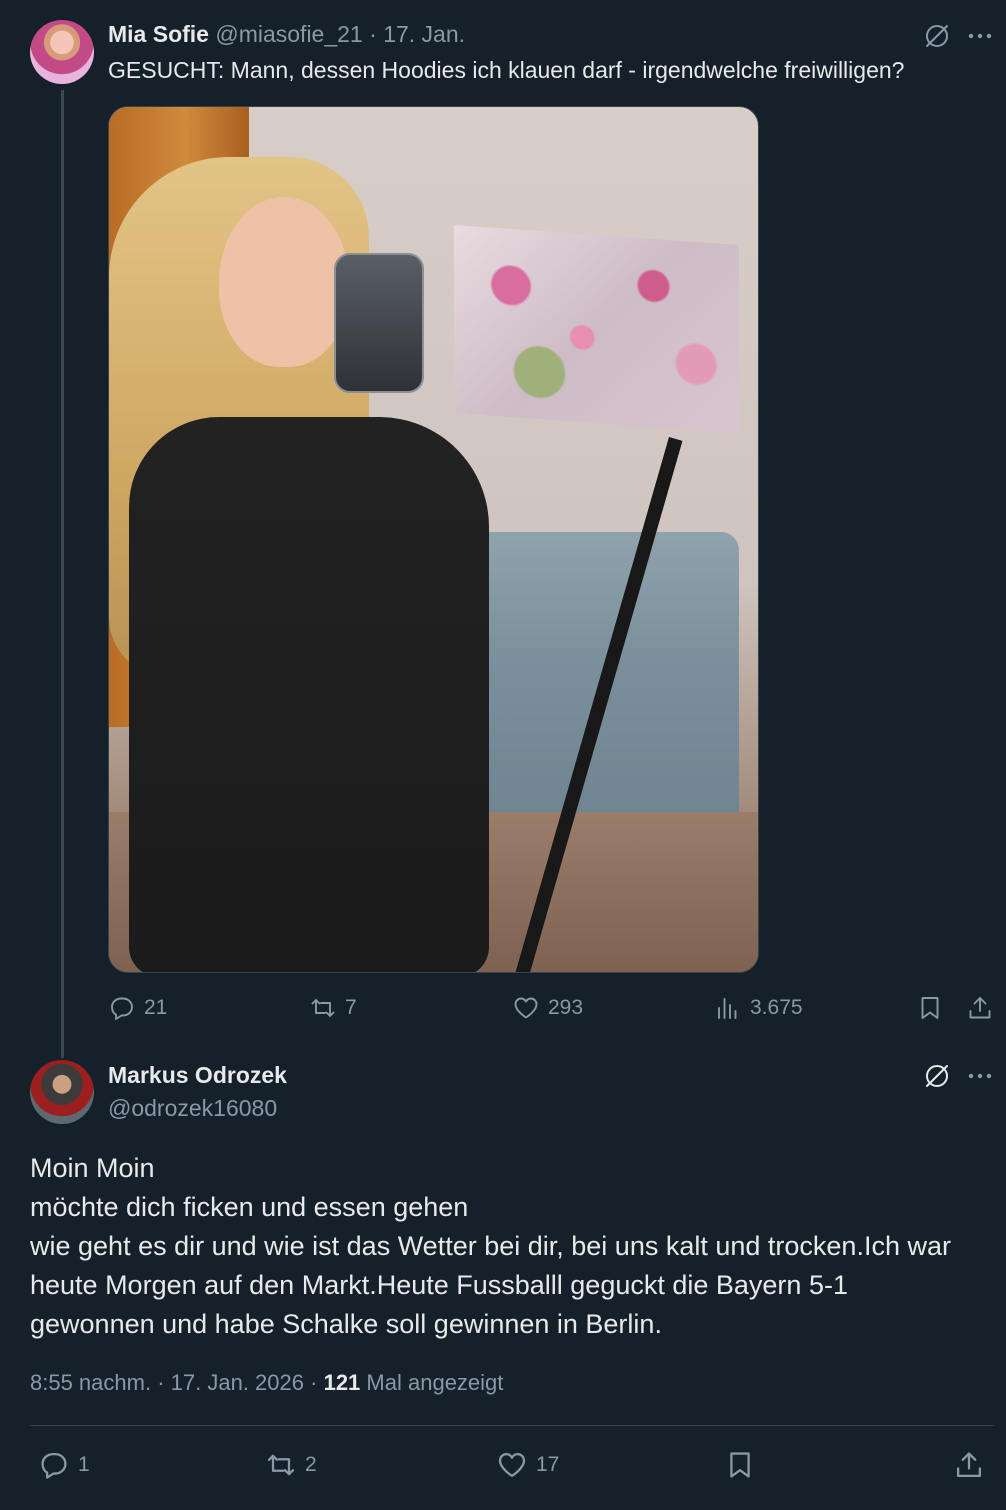 The image size is (1006, 1510). What do you see at coordinates (192, 1108) in the screenshot?
I see `author-handle: @odrozek16080` at bounding box center [192, 1108].